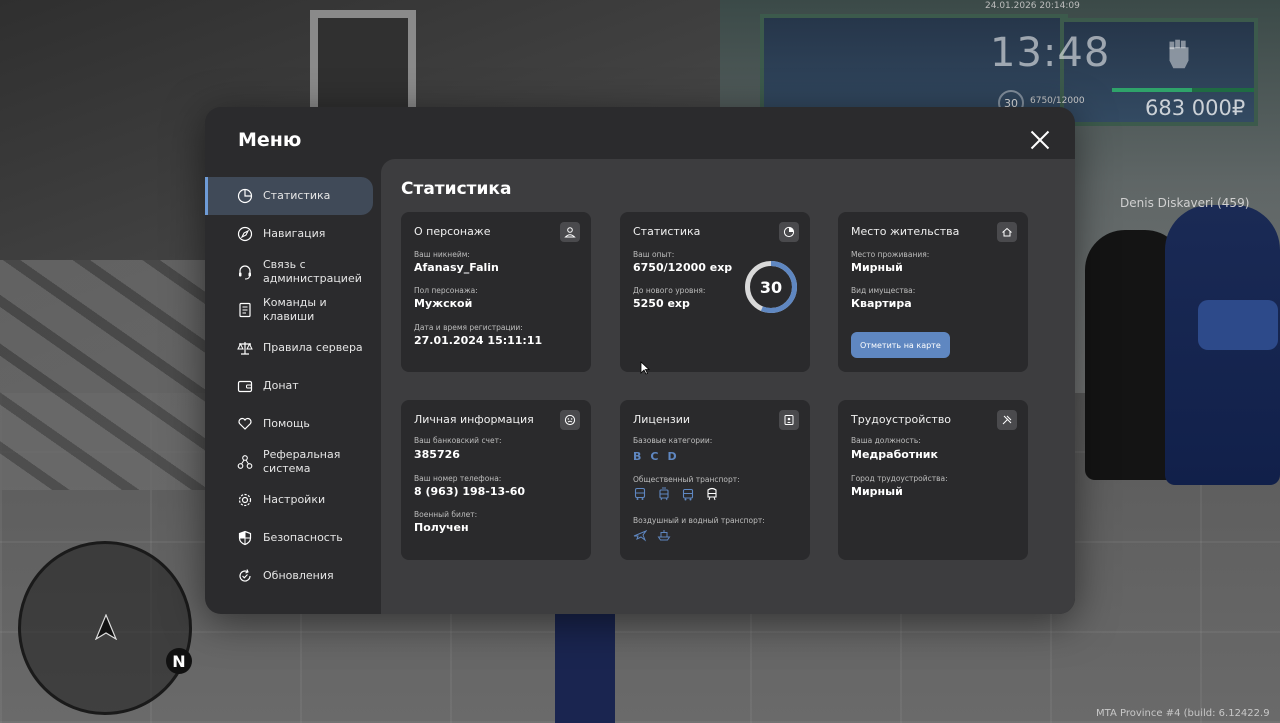  I want to click on user-icon, so click(570, 232).